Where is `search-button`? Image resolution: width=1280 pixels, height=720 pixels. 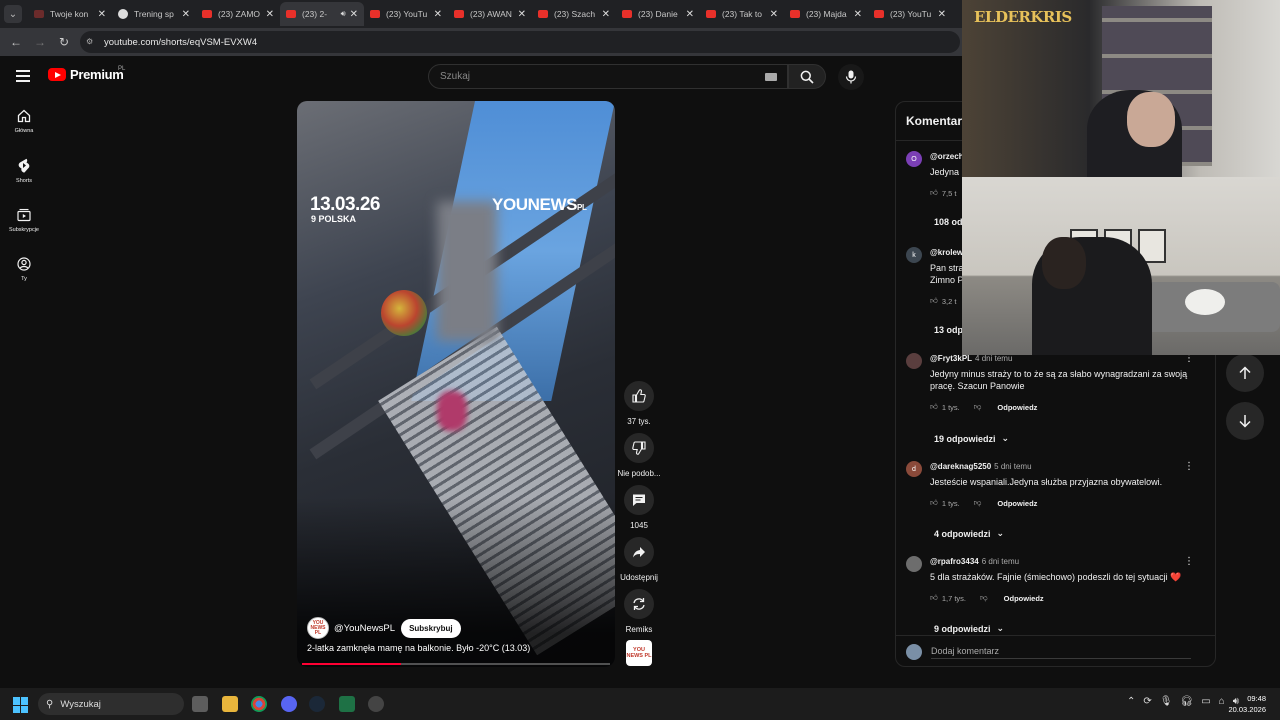 search-button is located at coordinates (807, 76).